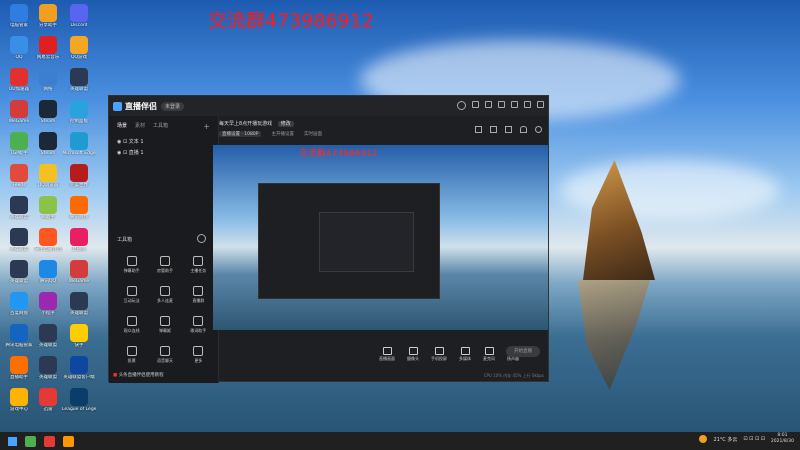  What do you see at coordinates (523, 351) in the screenshot?
I see `go-live-button: 开始直播` at bounding box center [523, 351].